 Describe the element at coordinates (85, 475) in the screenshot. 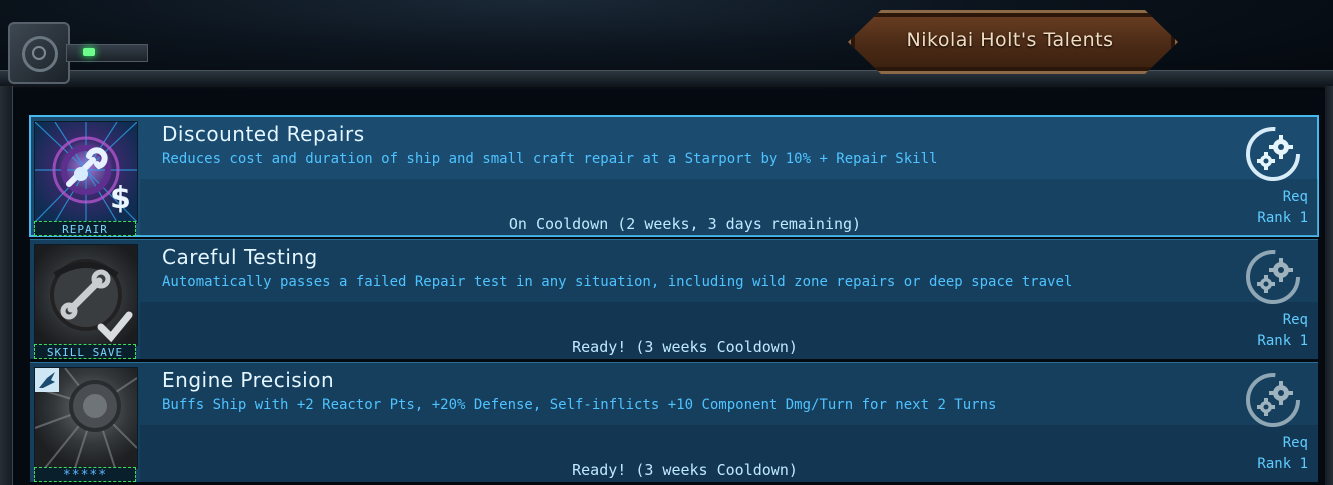

I see `talent-rating-stars: *****` at that location.